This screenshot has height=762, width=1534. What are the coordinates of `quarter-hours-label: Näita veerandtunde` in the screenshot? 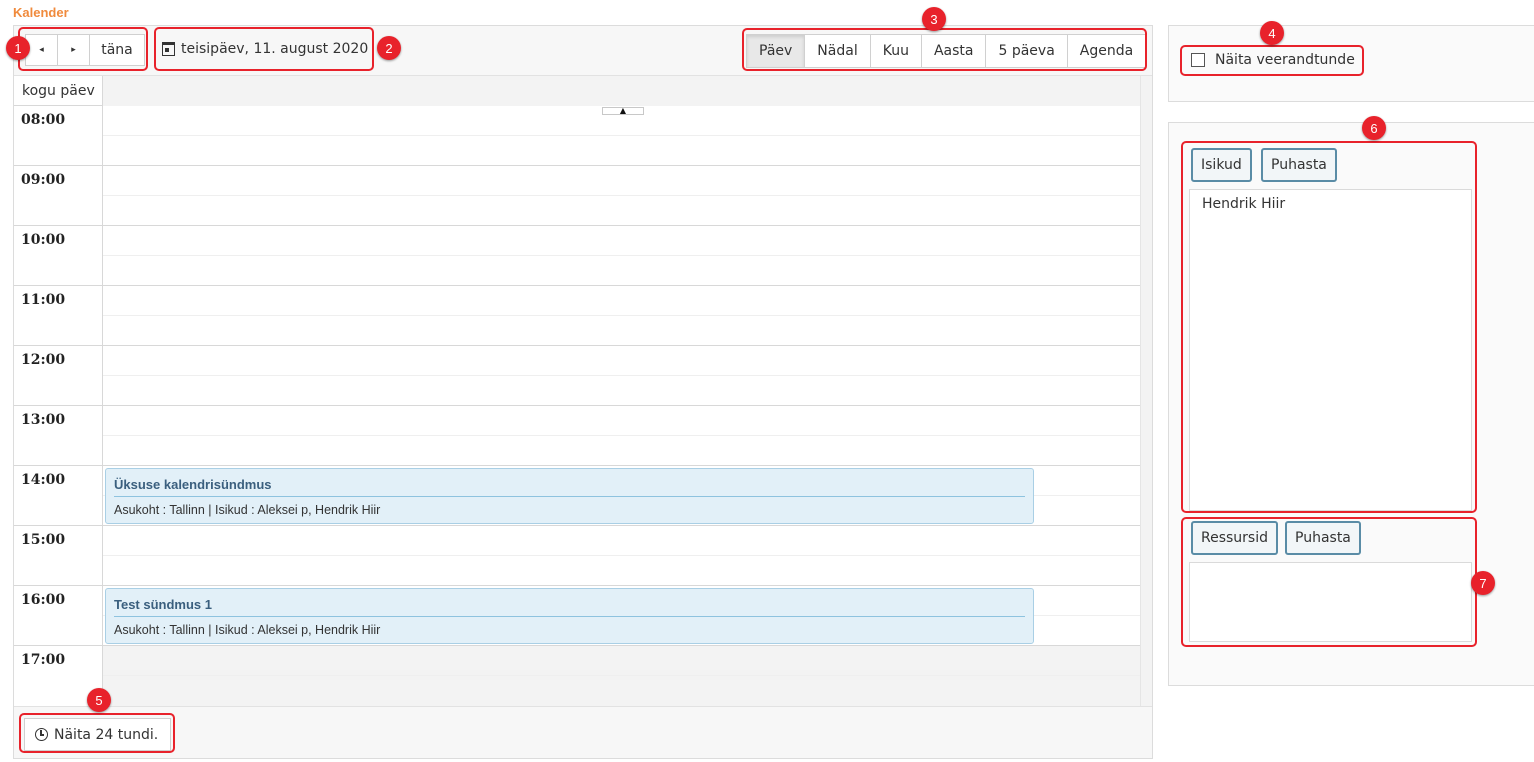 It's located at (1285, 60).